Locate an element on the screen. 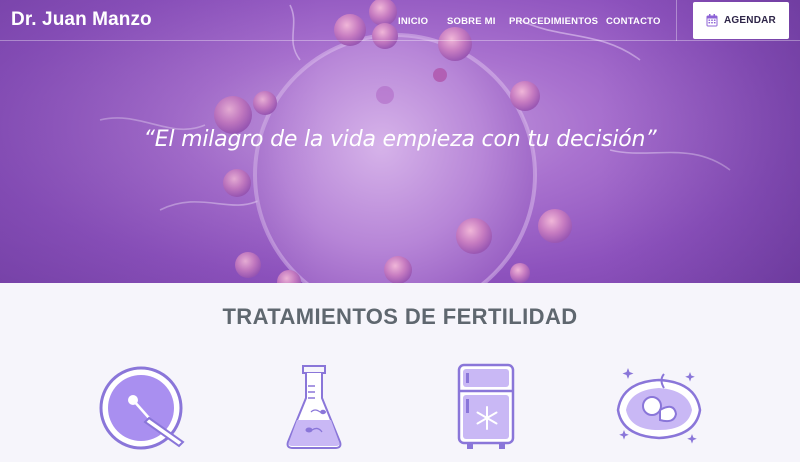 The height and width of the screenshot is (462, 800). treatment-card-ultrasound is located at coordinates (659, 410).